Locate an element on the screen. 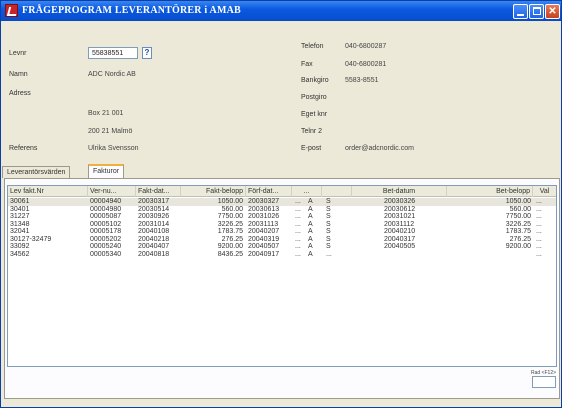 The height and width of the screenshot is (408, 562). bankgiro-label: Bankgiro is located at coordinates (315, 80).